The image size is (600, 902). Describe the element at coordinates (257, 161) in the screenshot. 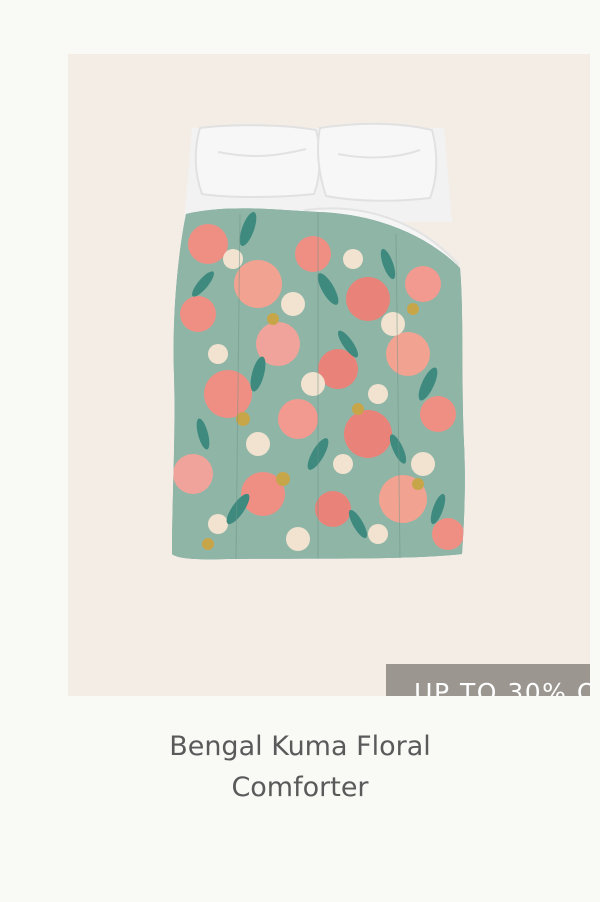

I see `left-pillow` at that location.